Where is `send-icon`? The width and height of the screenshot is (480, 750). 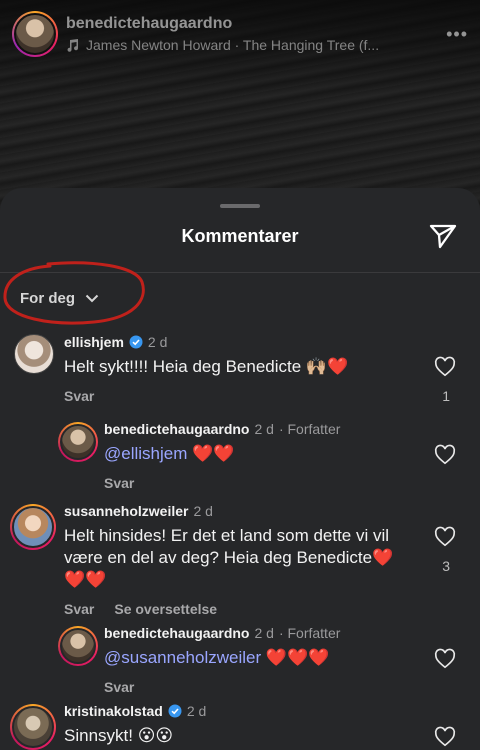
send-icon is located at coordinates (443, 236).